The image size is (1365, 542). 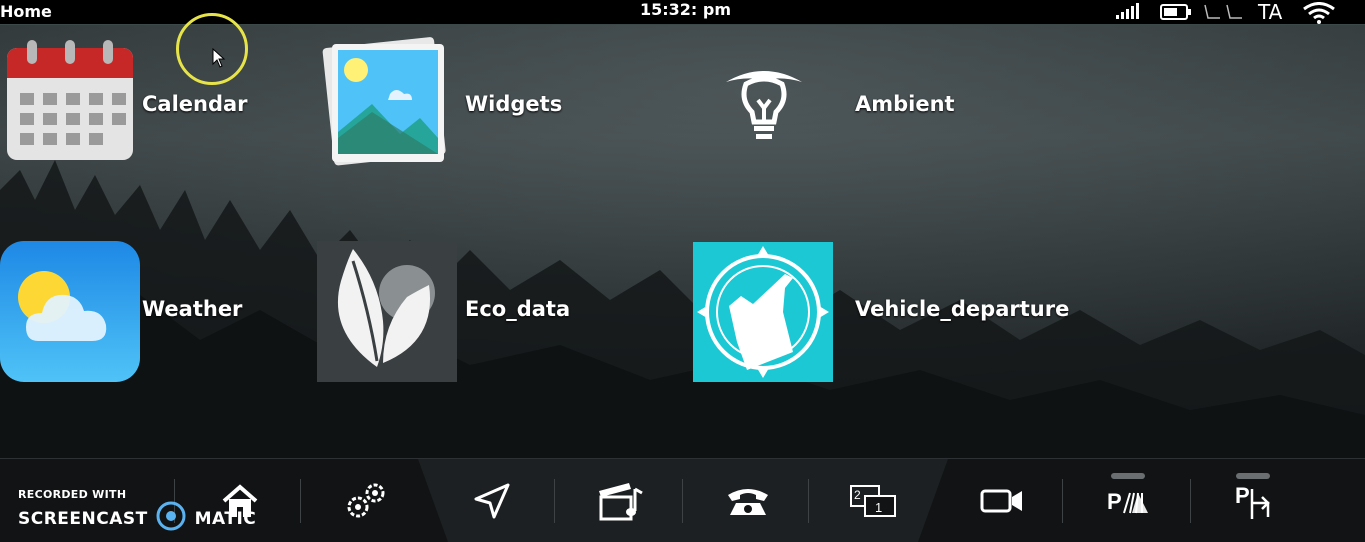 I want to click on watermark-brand-b: MATIC, so click(x=225, y=519).